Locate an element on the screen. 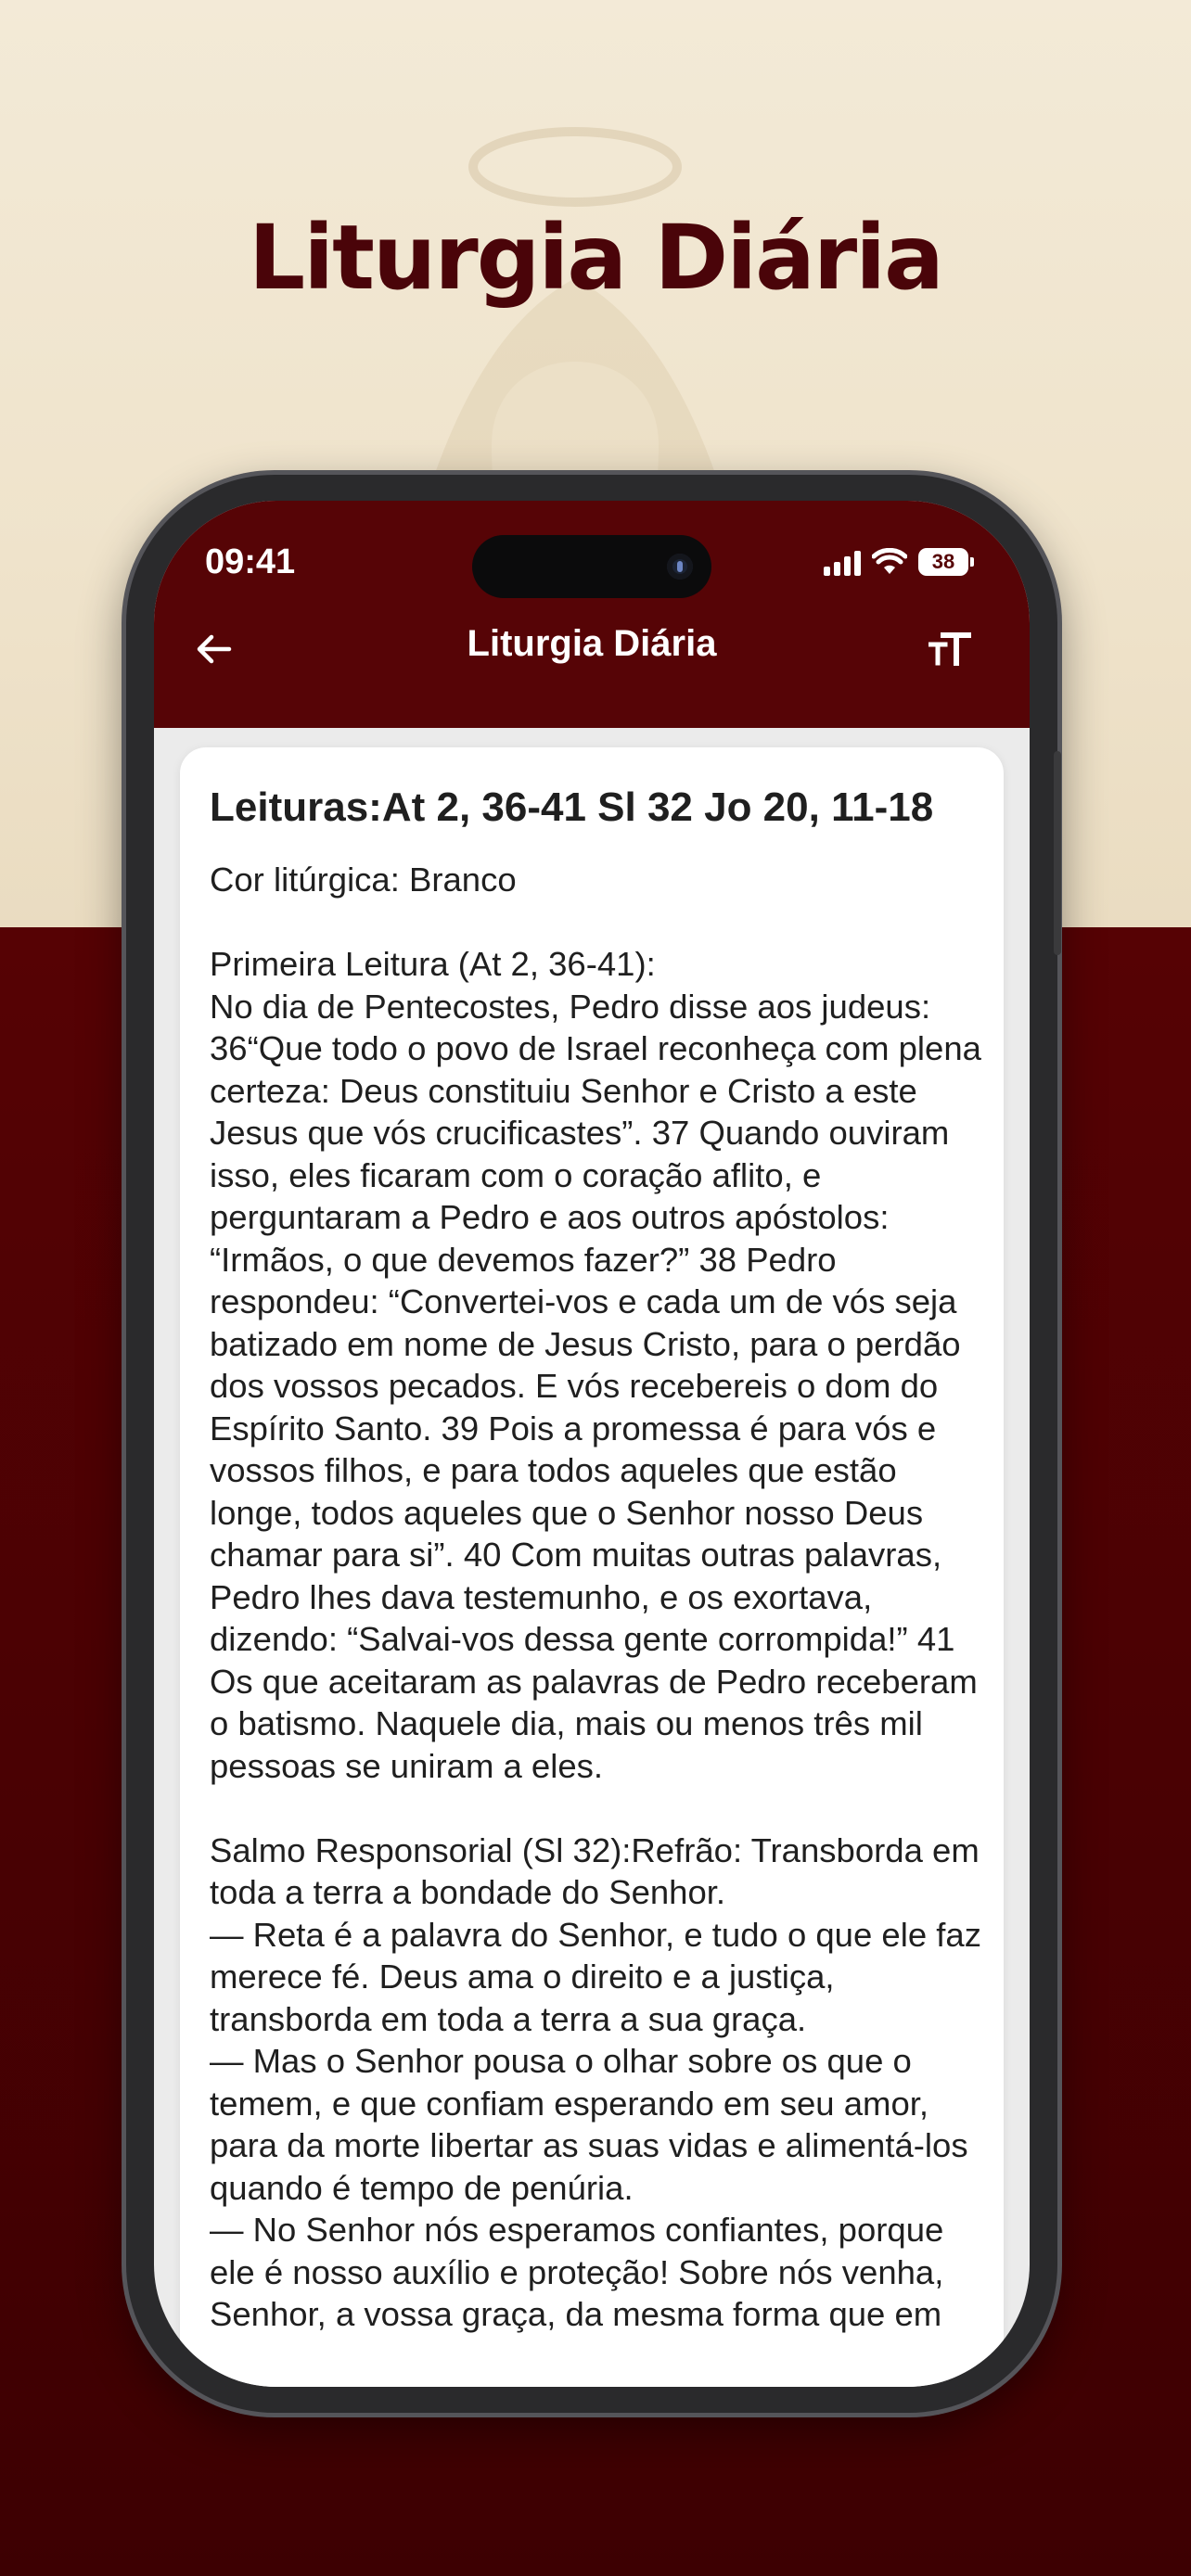 The height and width of the screenshot is (2576, 1191). promo-title: Liturgia Diária is located at coordinates (597, 258).